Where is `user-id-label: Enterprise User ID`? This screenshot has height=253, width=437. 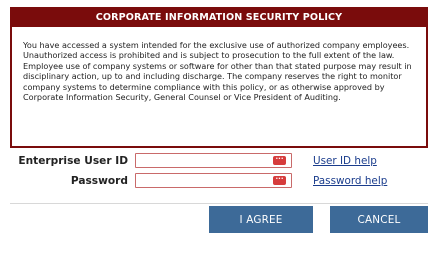 user-id-label: Enterprise User ID is located at coordinates (73, 161).